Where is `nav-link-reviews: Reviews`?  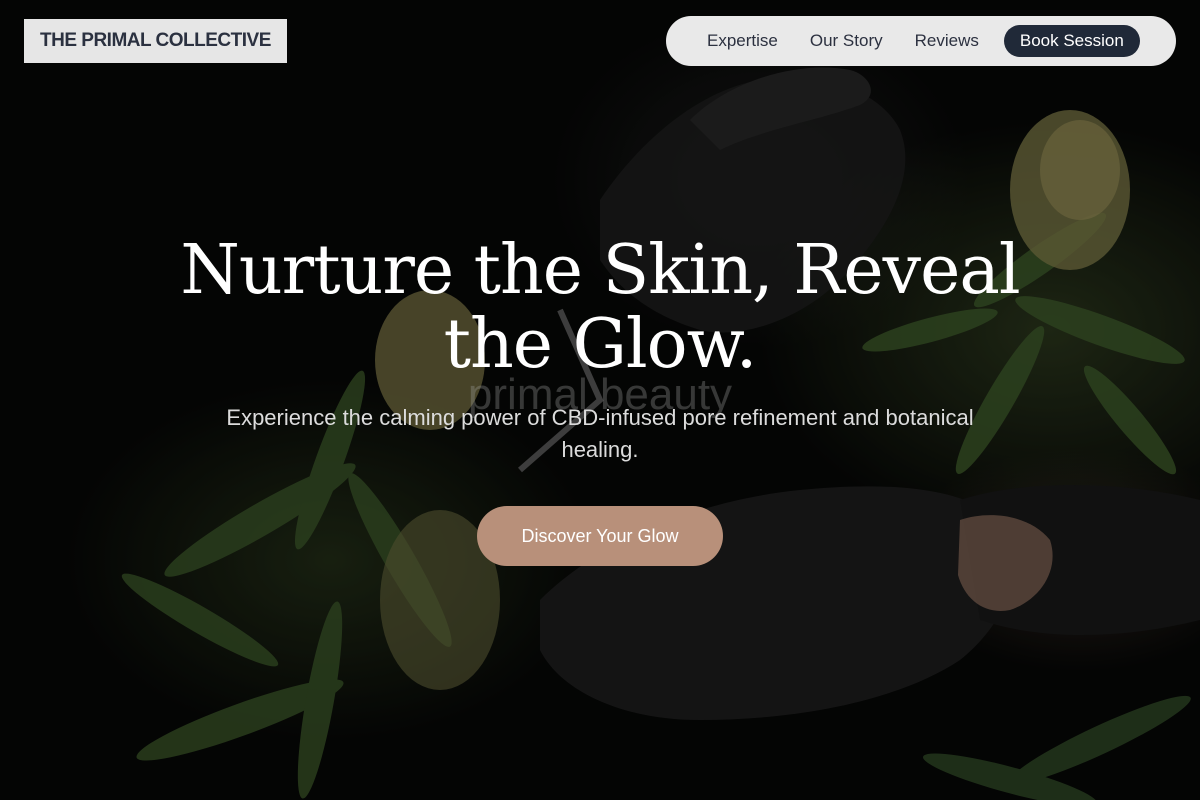
nav-link-reviews: Reviews is located at coordinates (947, 41).